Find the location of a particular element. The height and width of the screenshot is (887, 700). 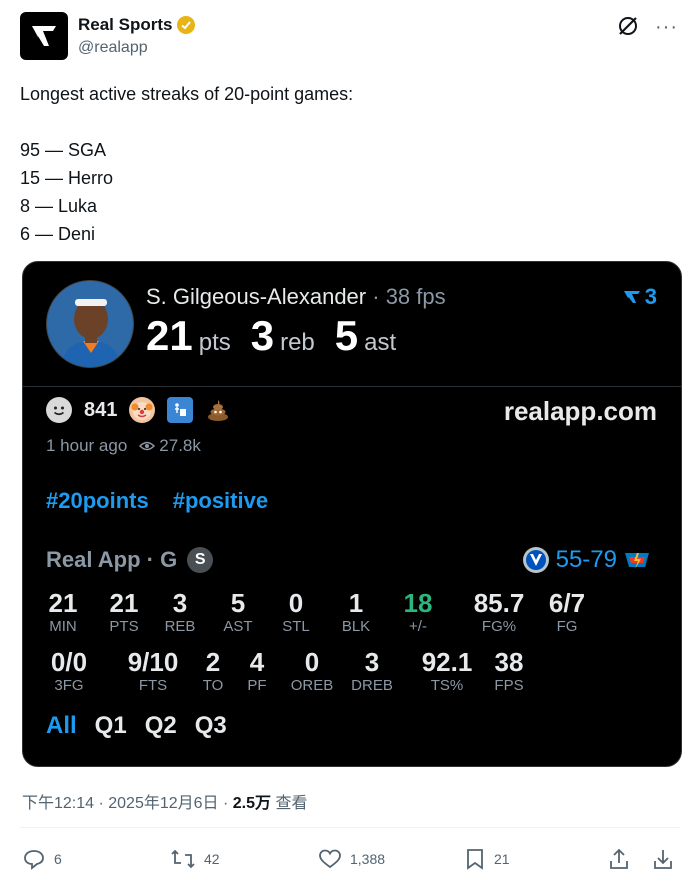

quarter-tabs: All Q1 Q2 Q3 is located at coordinates (136, 726).